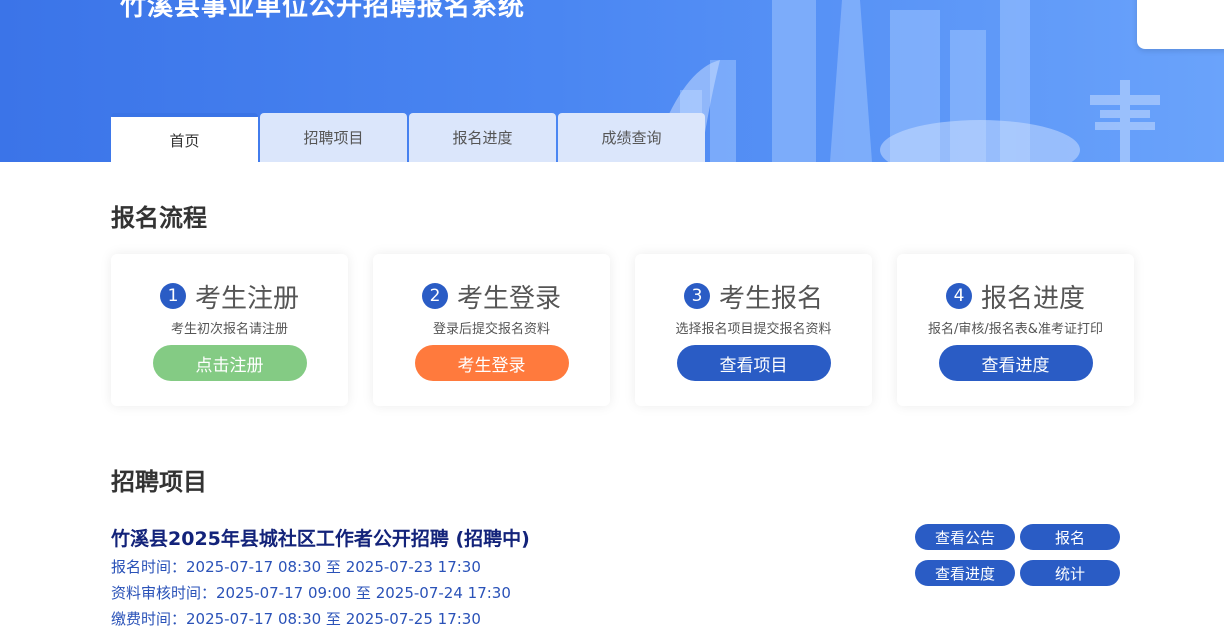 Image resolution: width=1224 pixels, height=639 pixels. What do you see at coordinates (1070, 537) in the screenshot?
I see `apply-button: 报名` at bounding box center [1070, 537].